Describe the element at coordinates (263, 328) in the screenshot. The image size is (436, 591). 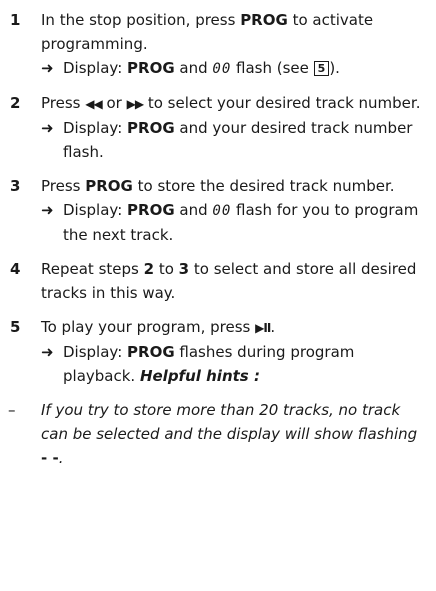
I see `play-pause-icon: ▶II` at that location.